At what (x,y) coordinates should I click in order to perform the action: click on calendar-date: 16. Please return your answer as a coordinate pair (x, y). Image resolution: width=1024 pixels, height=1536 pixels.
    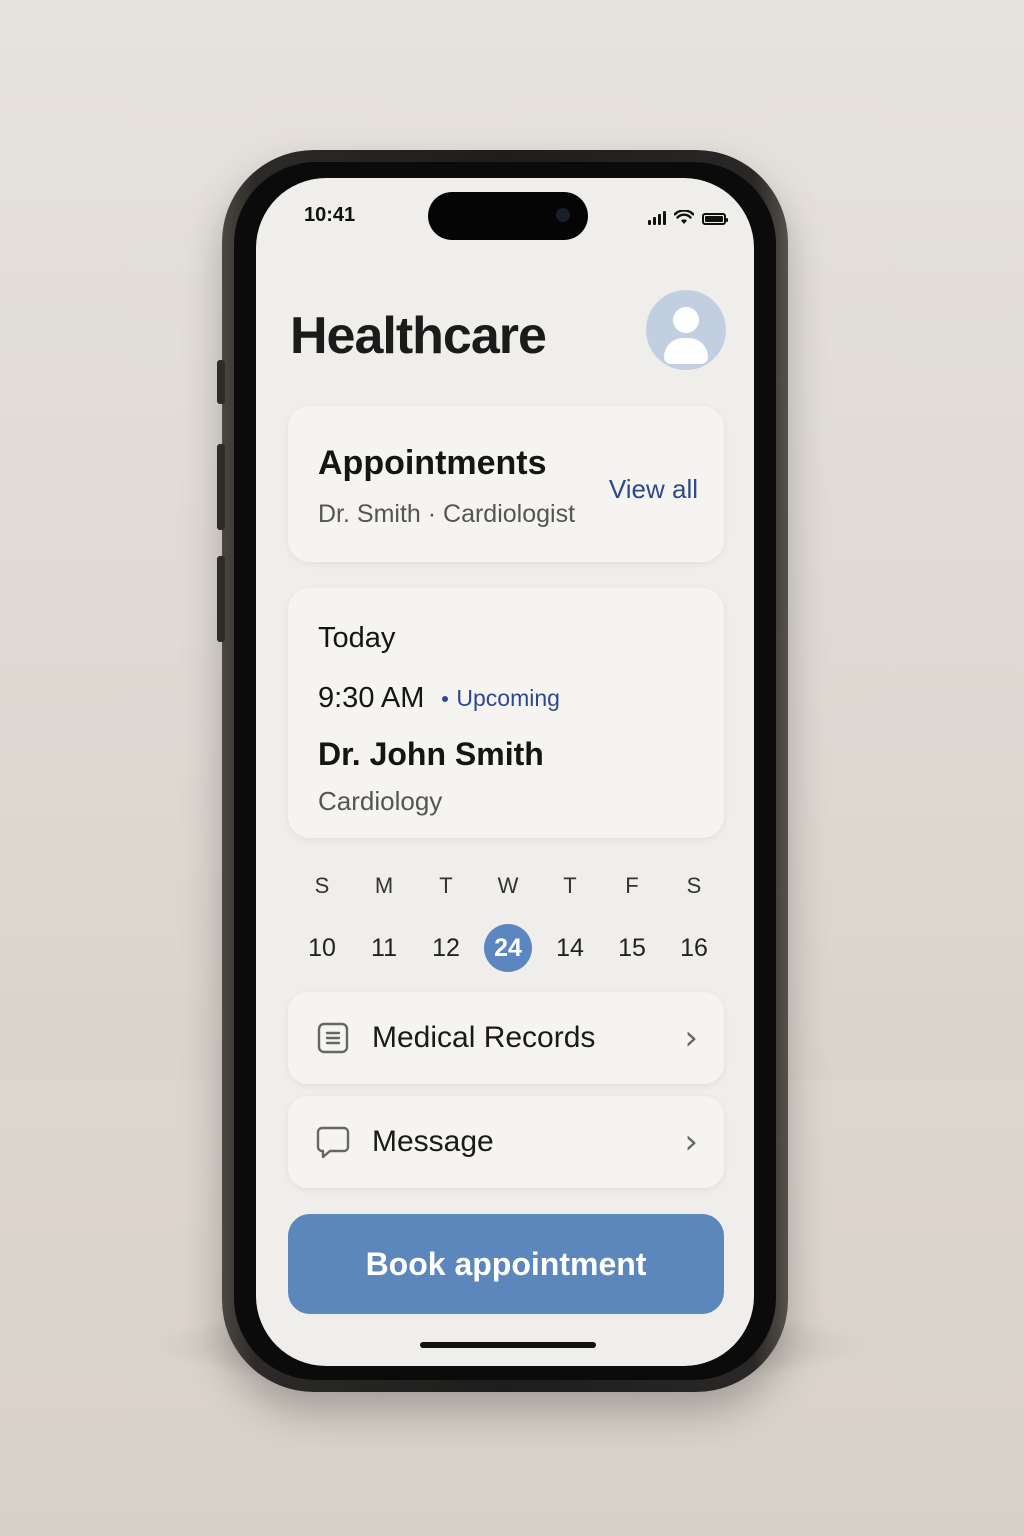
    Looking at the image, I should click on (694, 948).